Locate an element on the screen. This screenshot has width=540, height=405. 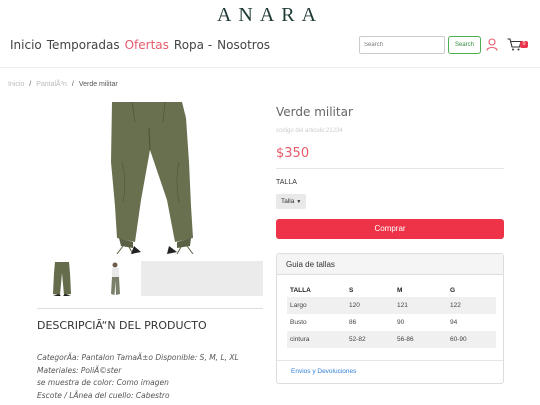
description-line: Escote / LÃ­nea del cuello: Cabestro is located at coordinates (103, 395).